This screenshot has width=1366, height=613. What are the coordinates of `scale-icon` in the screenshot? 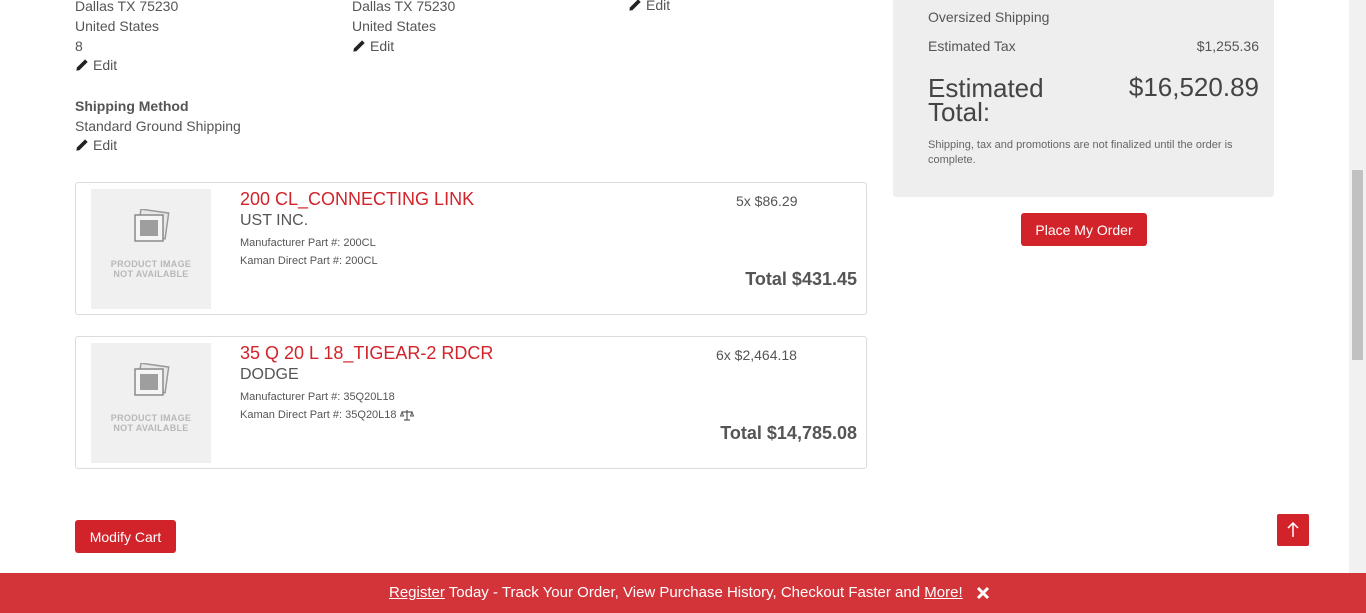 It's located at (406, 415).